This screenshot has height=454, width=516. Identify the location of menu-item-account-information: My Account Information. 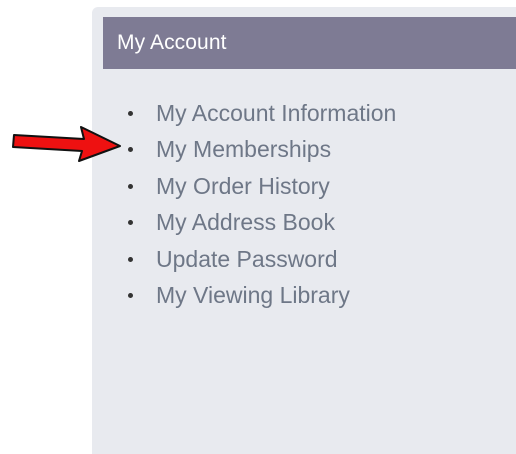
(262, 113).